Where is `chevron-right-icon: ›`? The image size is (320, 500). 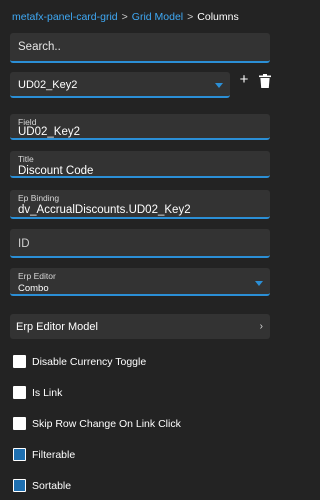
chevron-right-icon: › is located at coordinates (261, 326).